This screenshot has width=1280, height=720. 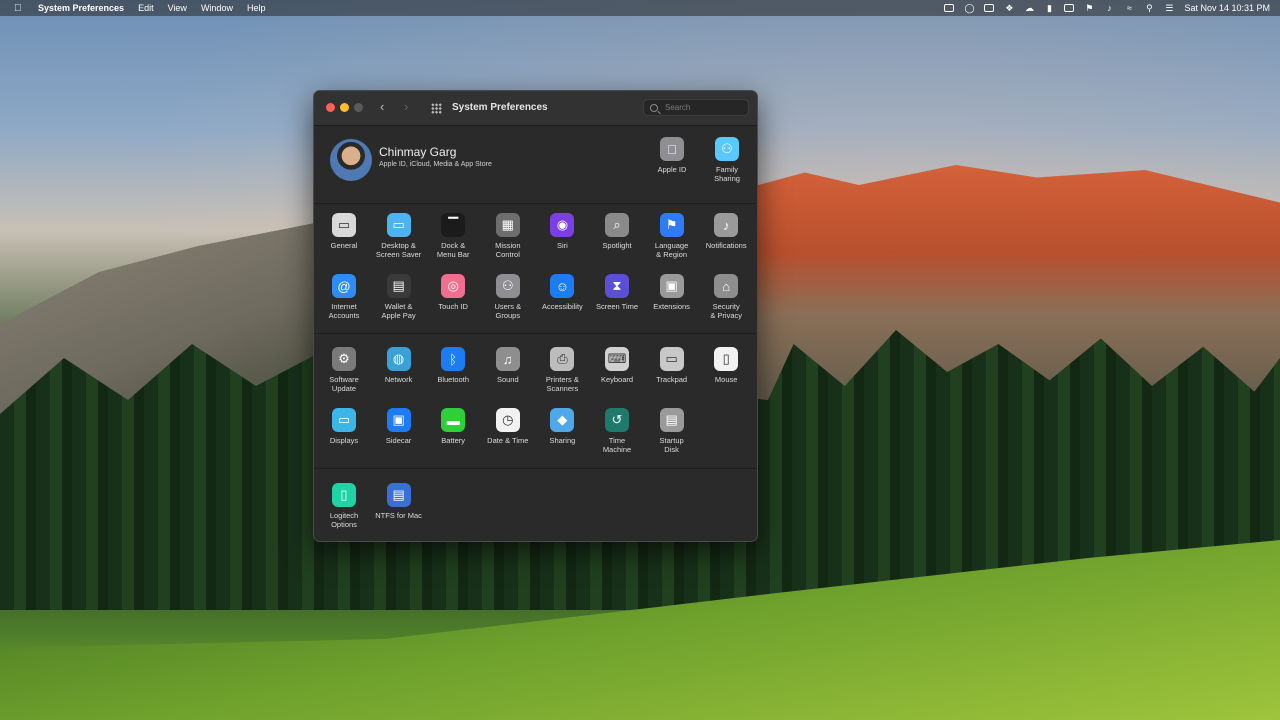 What do you see at coordinates (398, 250) in the screenshot?
I see `pane-label: Desktop & Screen Saver` at bounding box center [398, 250].